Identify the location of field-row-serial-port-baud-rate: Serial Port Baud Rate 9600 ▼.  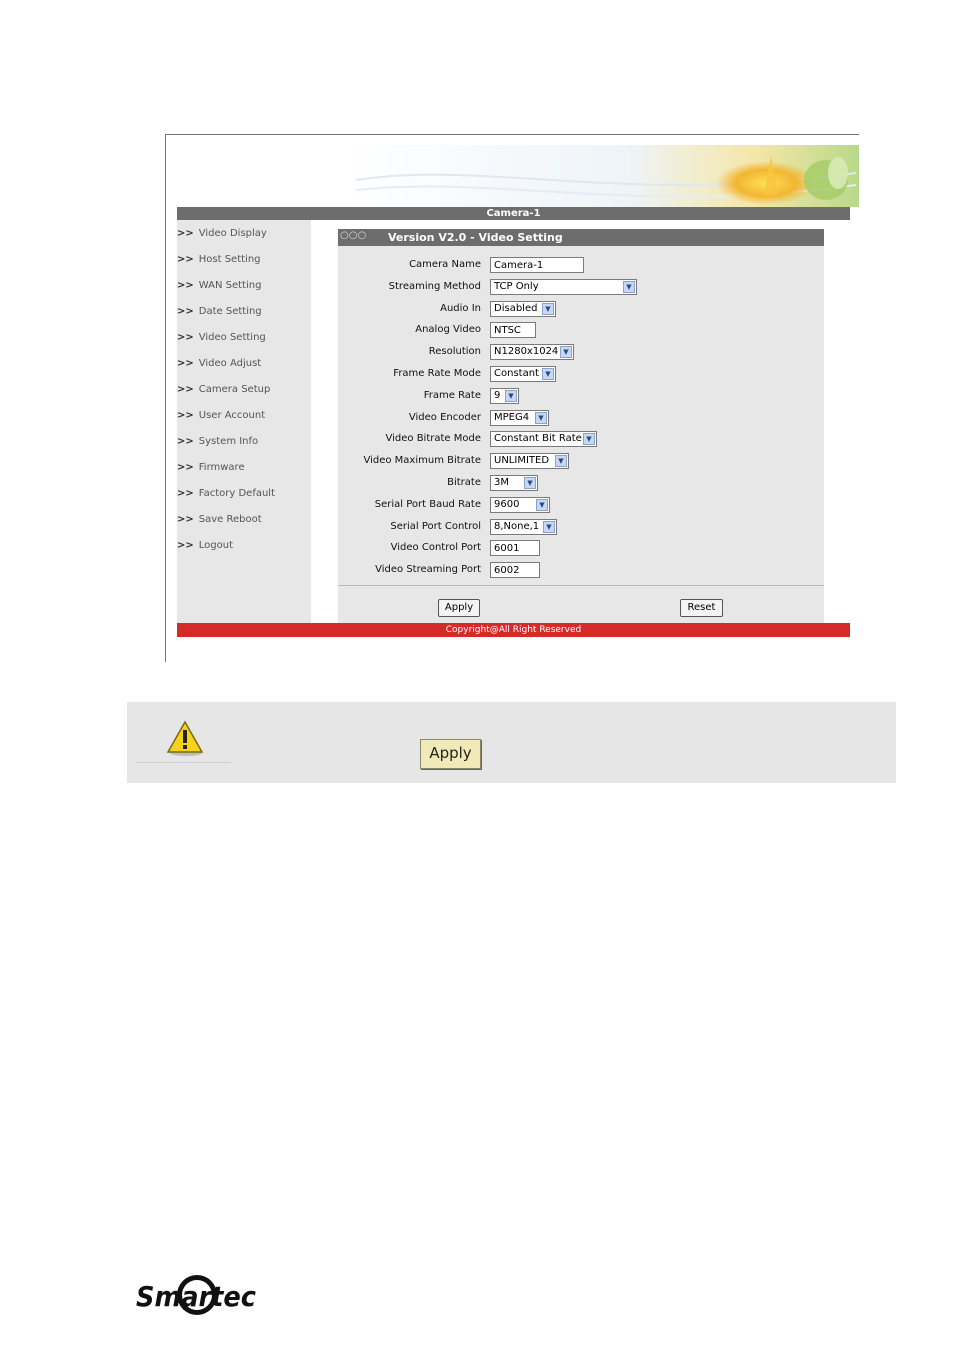
(581, 505).